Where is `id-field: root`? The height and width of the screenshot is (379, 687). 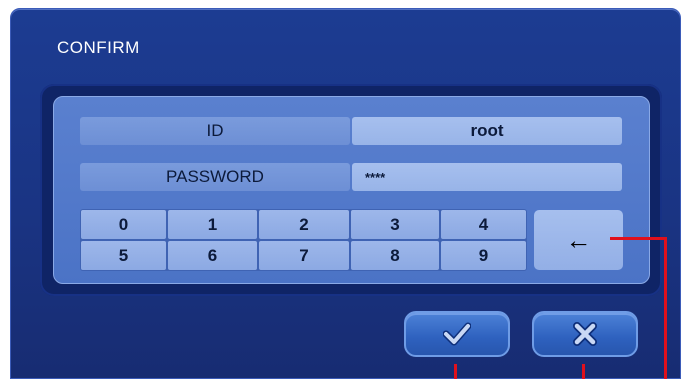
id-field: root is located at coordinates (487, 131).